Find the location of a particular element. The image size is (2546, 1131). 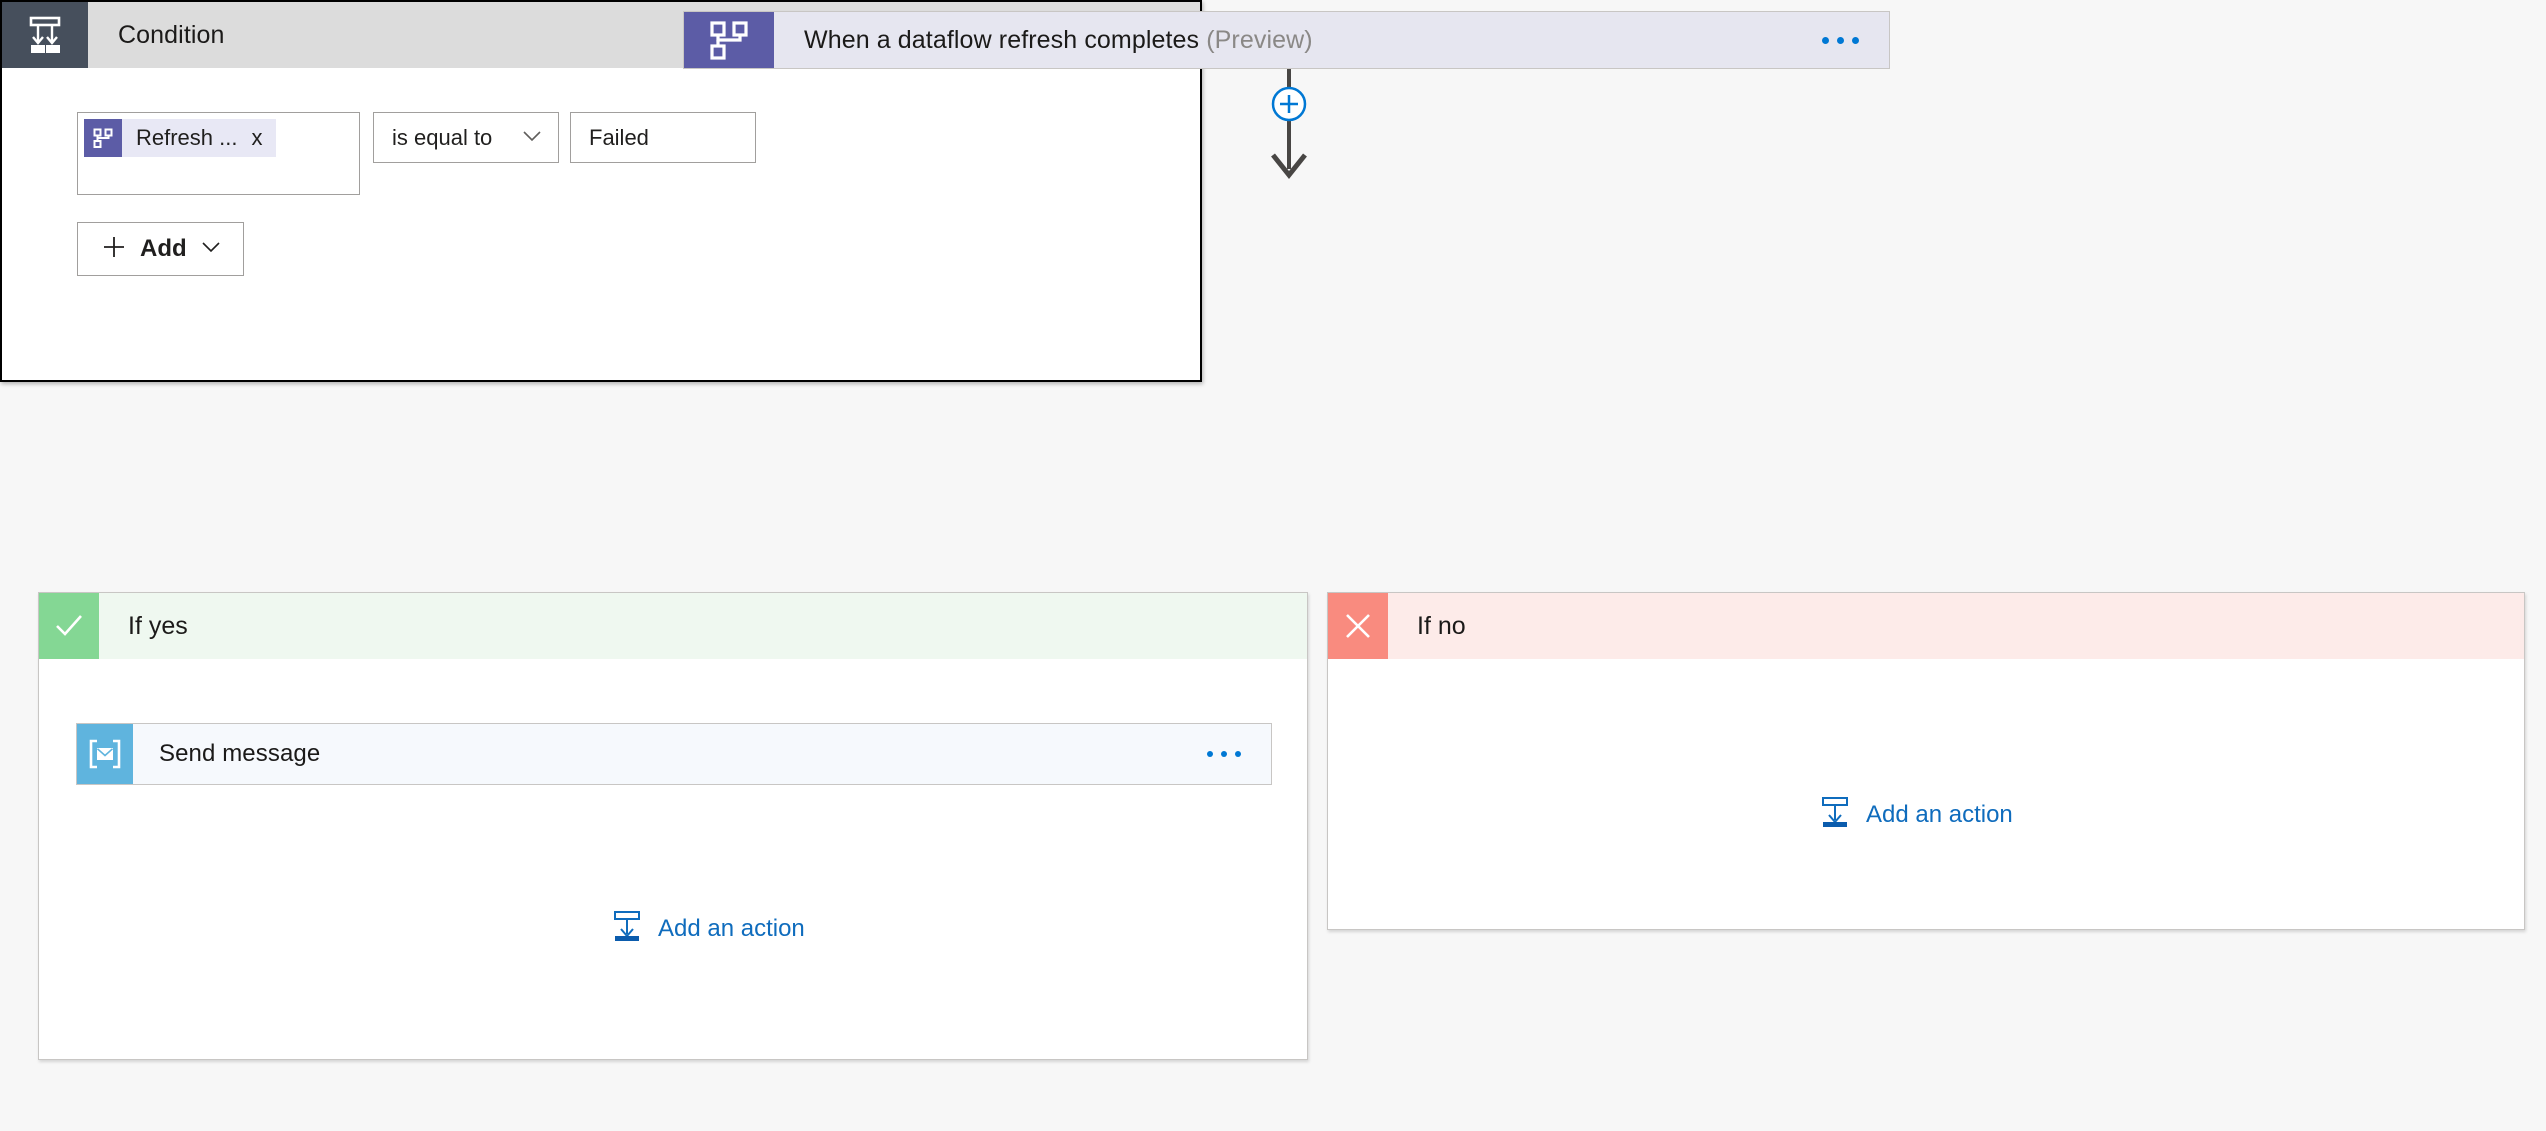

send-message-more-options-button is located at coordinates (1239, 754).